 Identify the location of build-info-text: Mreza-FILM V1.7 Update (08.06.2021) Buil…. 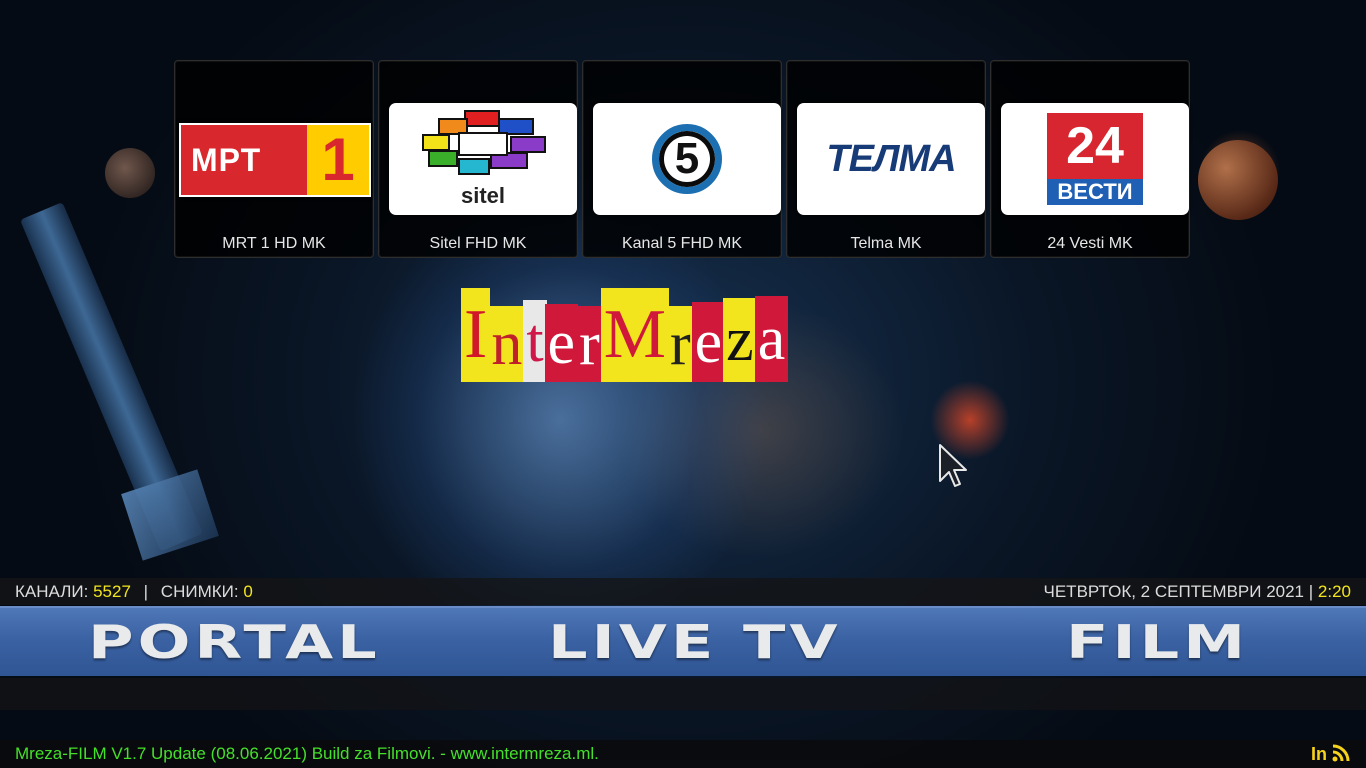
(307, 753).